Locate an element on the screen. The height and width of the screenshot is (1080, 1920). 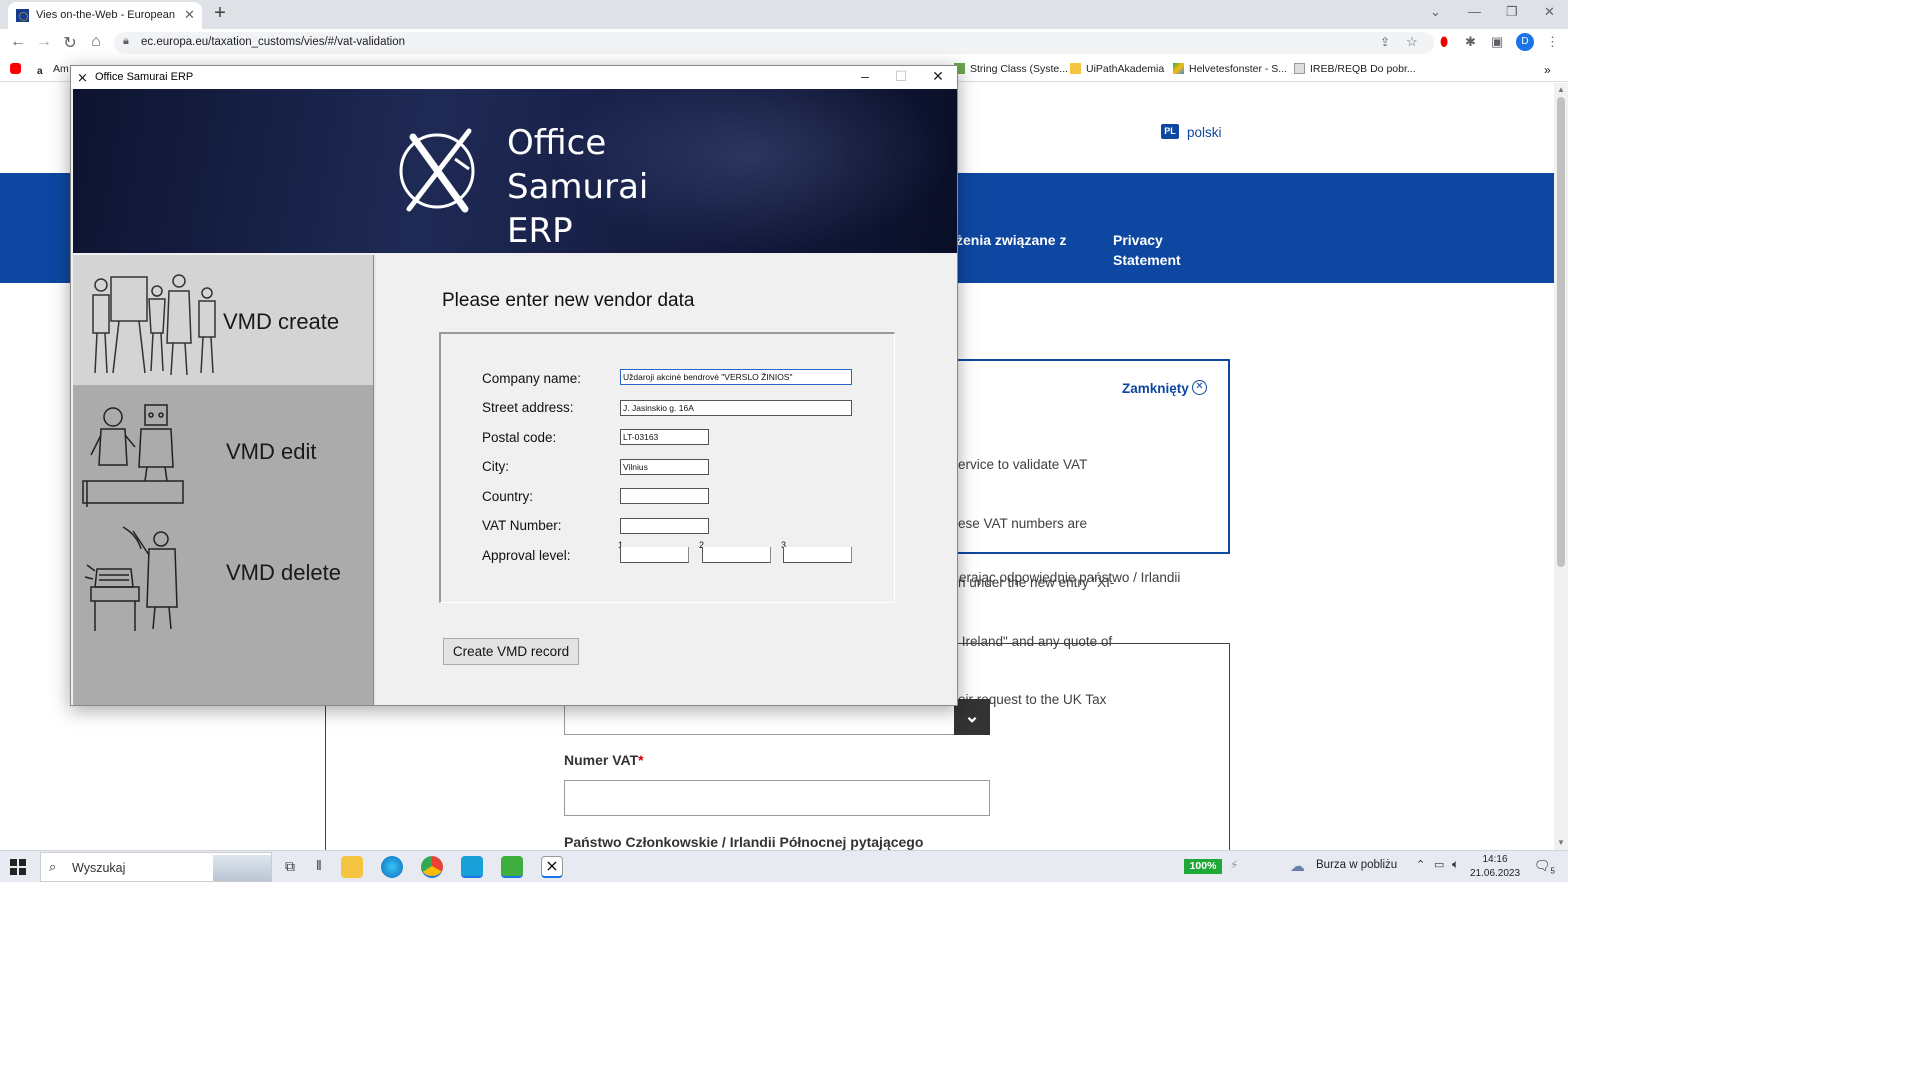
task-view-icon: ⧉ is located at coordinates (290, 866).